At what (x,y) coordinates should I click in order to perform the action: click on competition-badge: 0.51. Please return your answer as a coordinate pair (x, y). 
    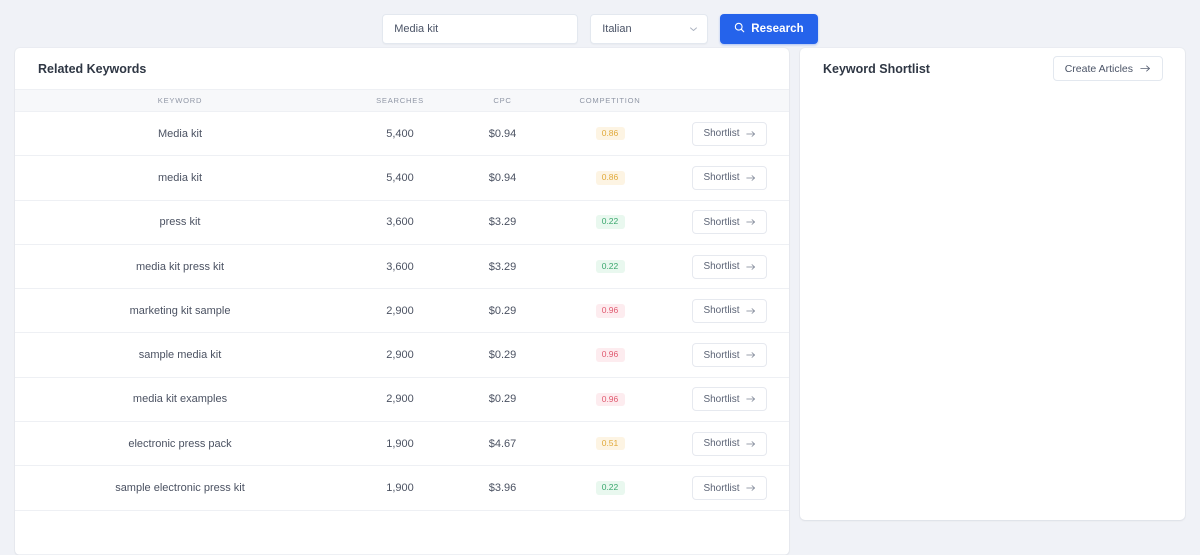
    Looking at the image, I should click on (610, 443).